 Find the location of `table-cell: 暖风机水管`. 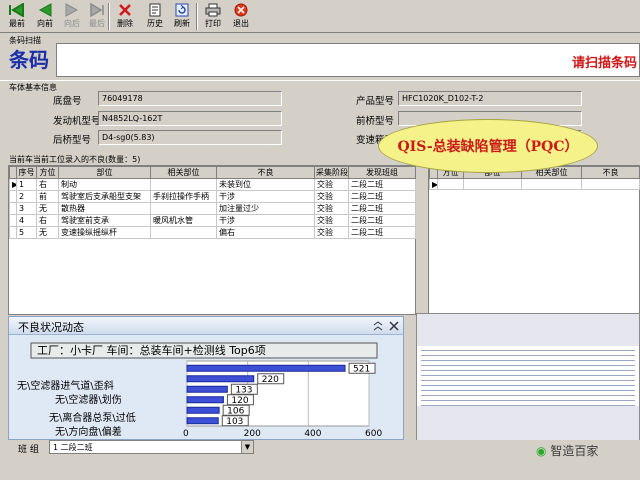

table-cell: 暖风机水管 is located at coordinates (183, 220).